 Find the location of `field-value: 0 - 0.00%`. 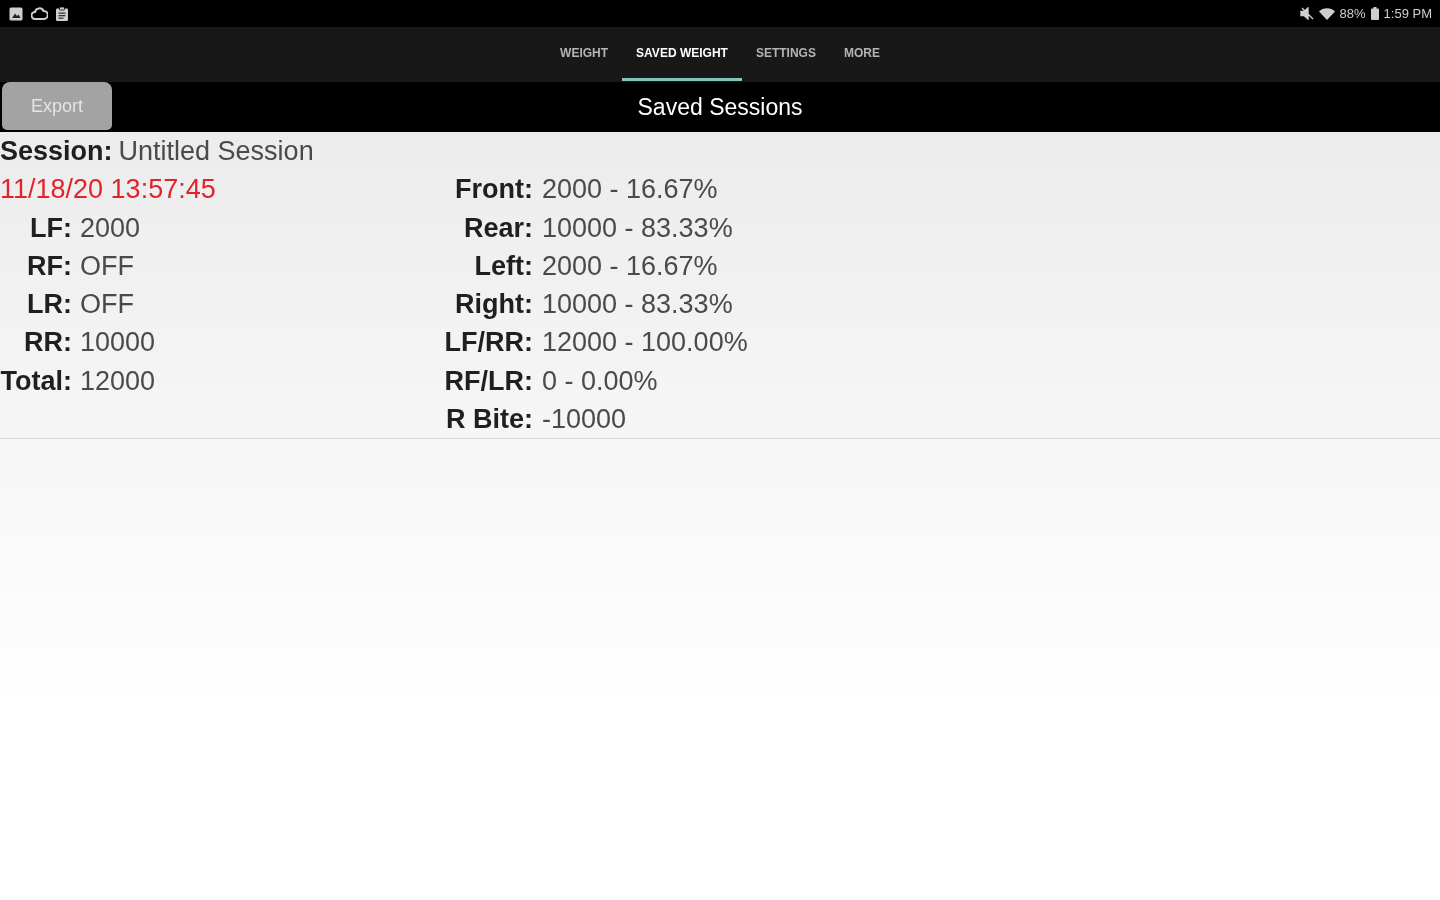

field-value: 0 - 0.00% is located at coordinates (600, 381).